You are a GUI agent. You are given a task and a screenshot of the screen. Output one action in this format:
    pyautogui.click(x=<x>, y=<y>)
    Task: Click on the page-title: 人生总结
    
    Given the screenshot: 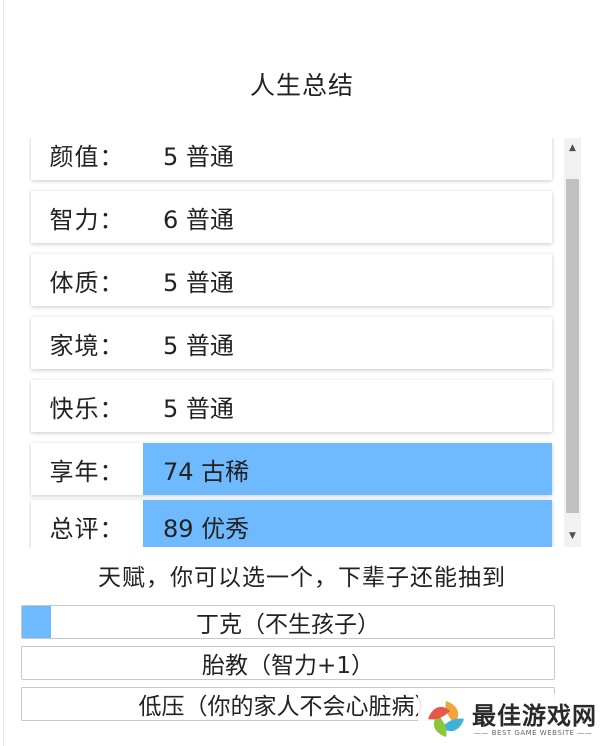 What is the action you would take?
    pyautogui.click(x=301, y=85)
    